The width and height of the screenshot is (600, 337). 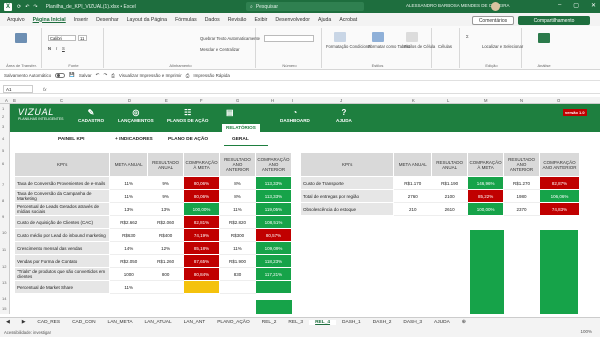 I want to click on sheet-tab: DASH_1, so click(x=351, y=322).